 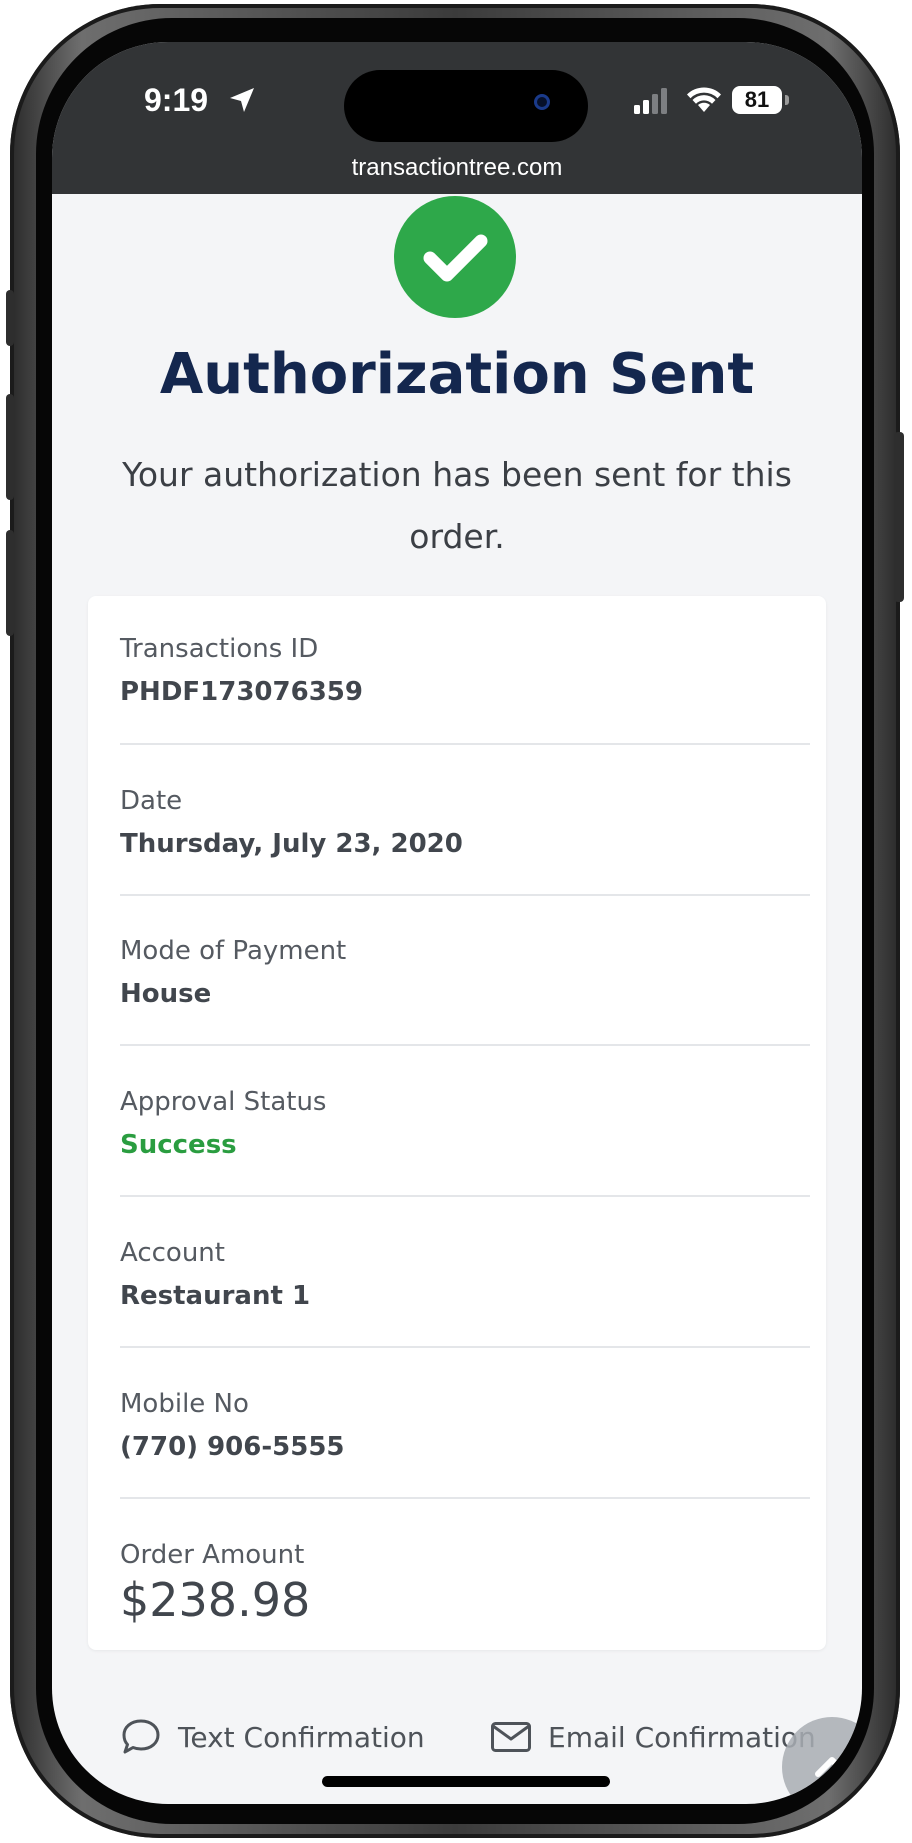 I want to click on dynamic-island, so click(x=466, y=106).